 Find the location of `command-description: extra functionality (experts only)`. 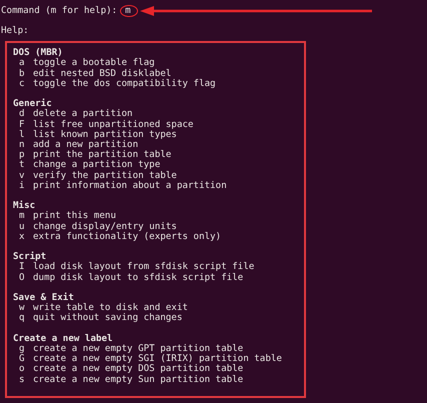

command-description: extra functionality (experts only) is located at coordinates (127, 237).